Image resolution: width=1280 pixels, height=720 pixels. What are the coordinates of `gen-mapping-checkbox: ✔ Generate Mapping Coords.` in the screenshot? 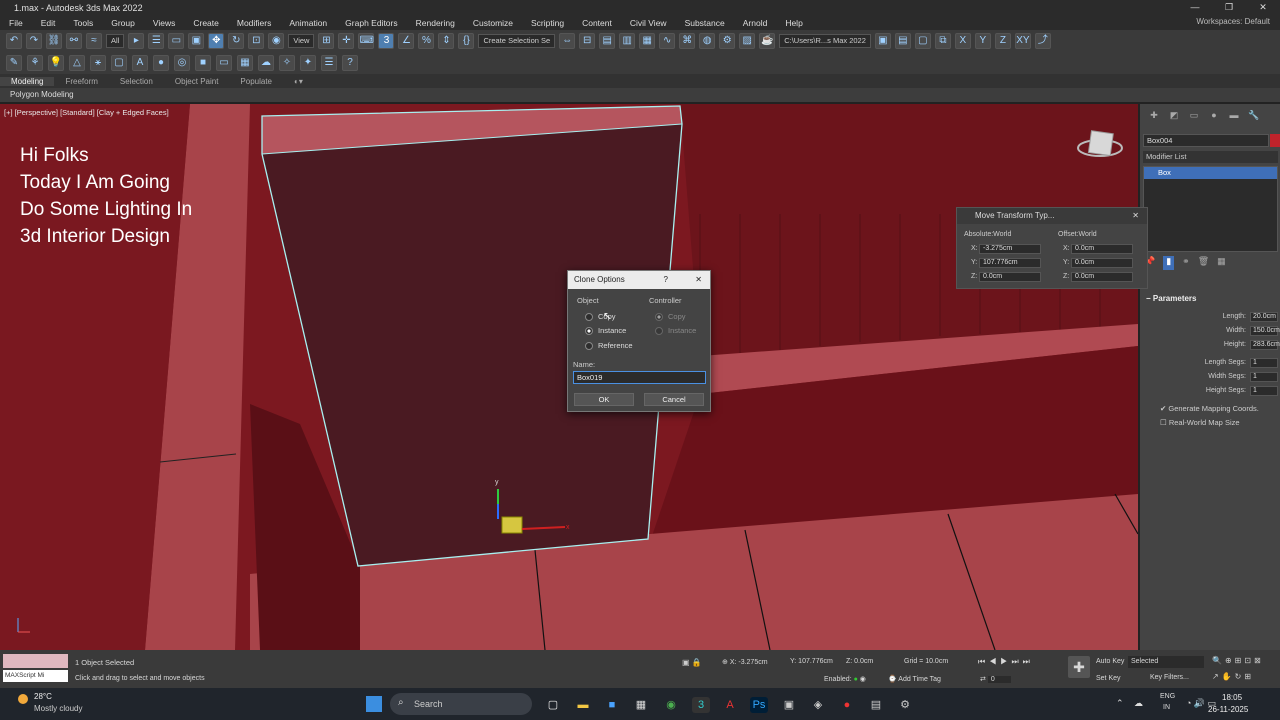 It's located at (1209, 408).